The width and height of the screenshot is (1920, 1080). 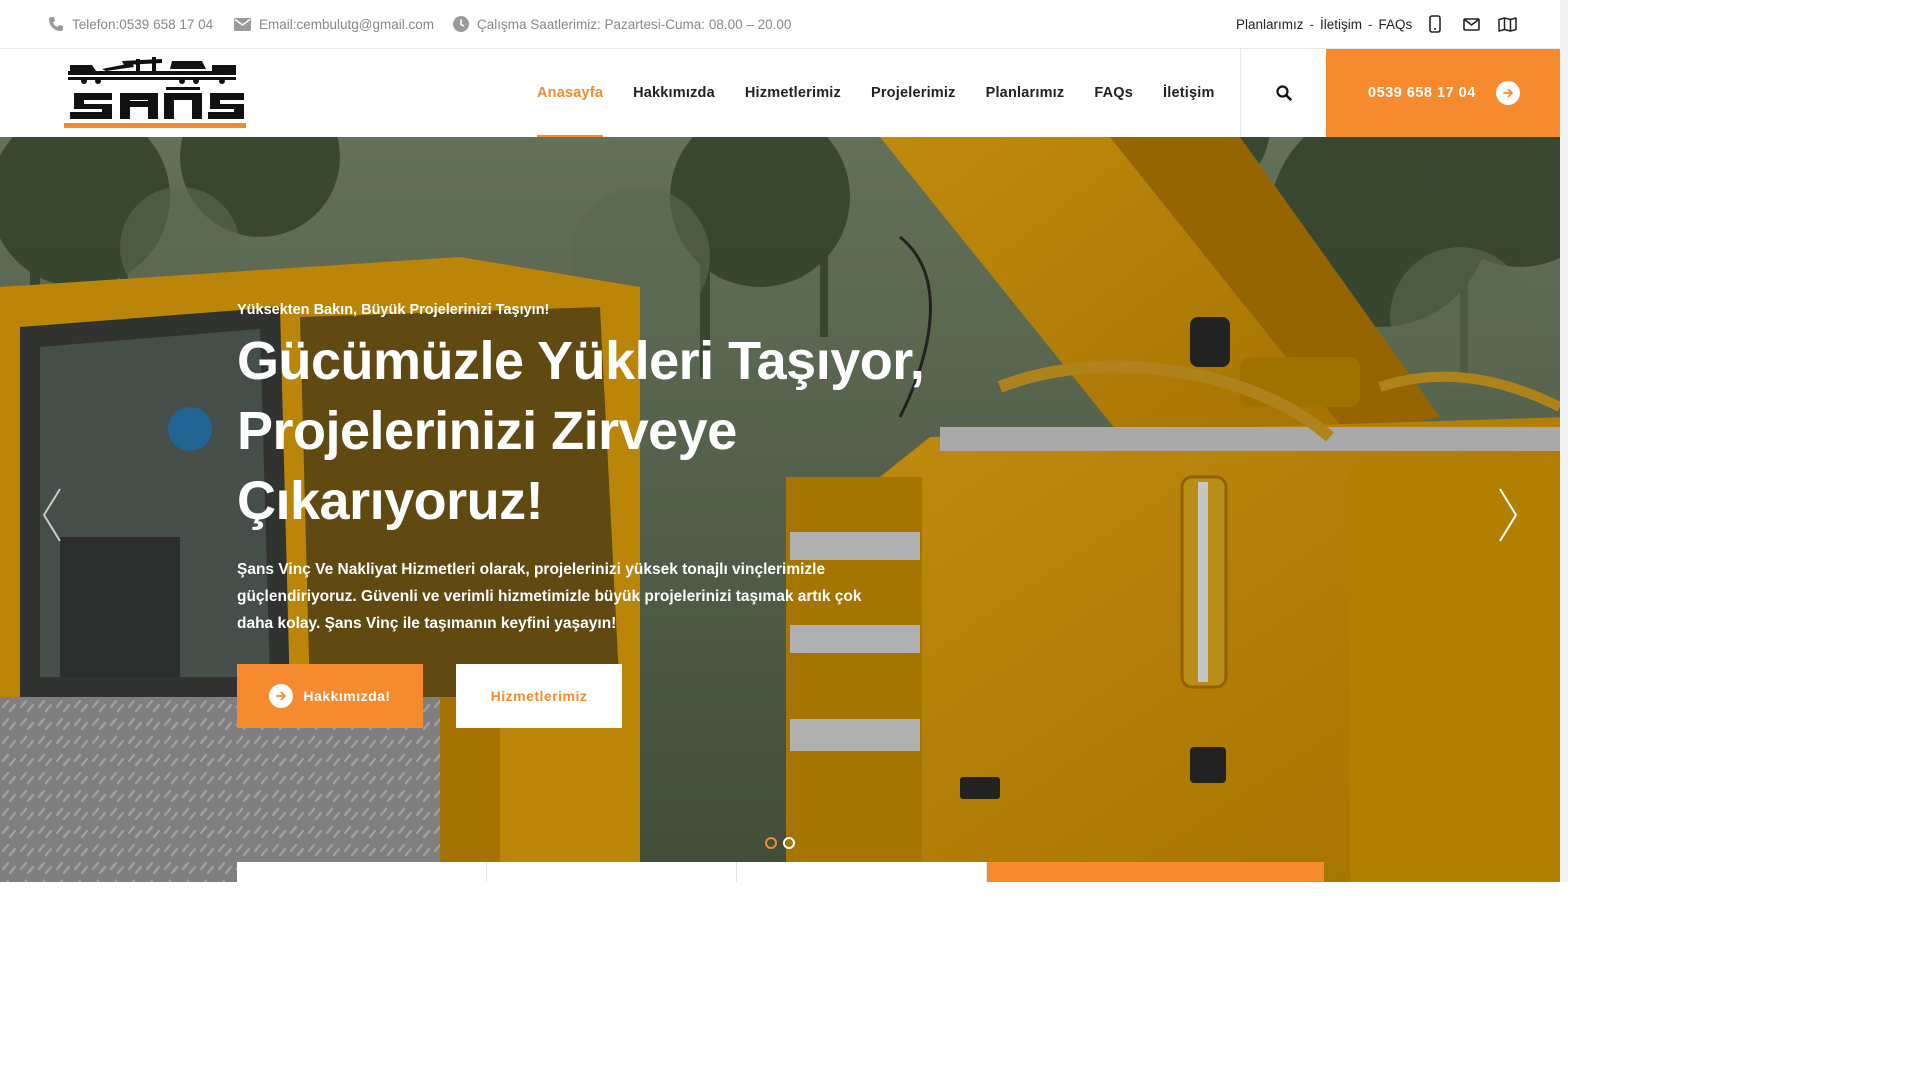 I want to click on hero-headline-line1: Gücümüzle Yükleri Taşıyor,, so click(x=581, y=361).